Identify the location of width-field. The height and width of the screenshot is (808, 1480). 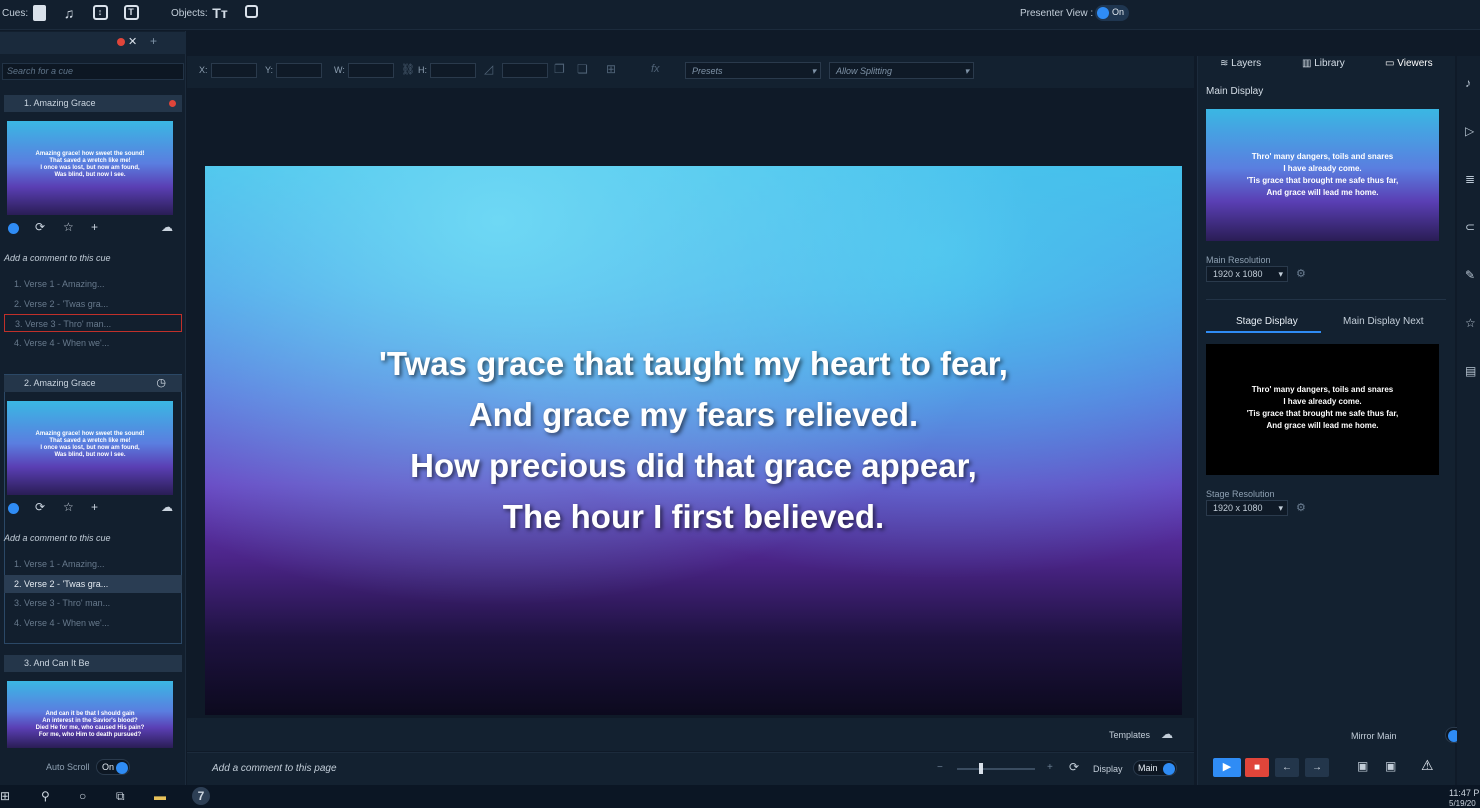
(371, 70).